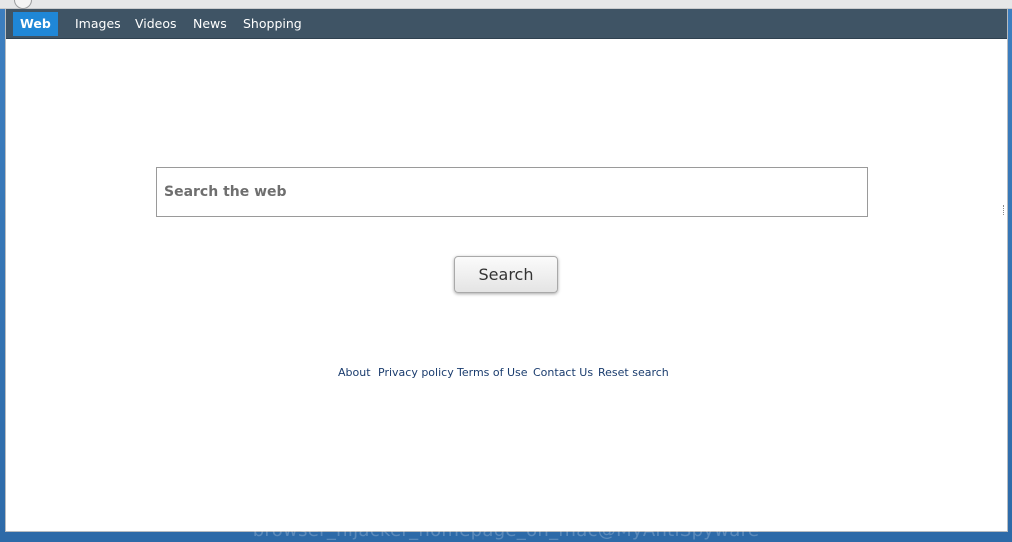 Image resolution: width=1012 pixels, height=542 pixels. I want to click on search-button: Search, so click(506, 274).